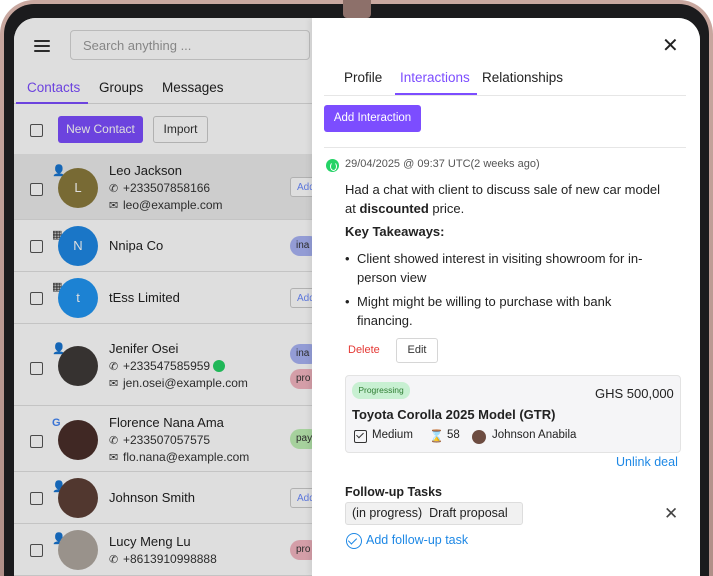  I want to click on new-contact-button: New Contact, so click(100, 129).